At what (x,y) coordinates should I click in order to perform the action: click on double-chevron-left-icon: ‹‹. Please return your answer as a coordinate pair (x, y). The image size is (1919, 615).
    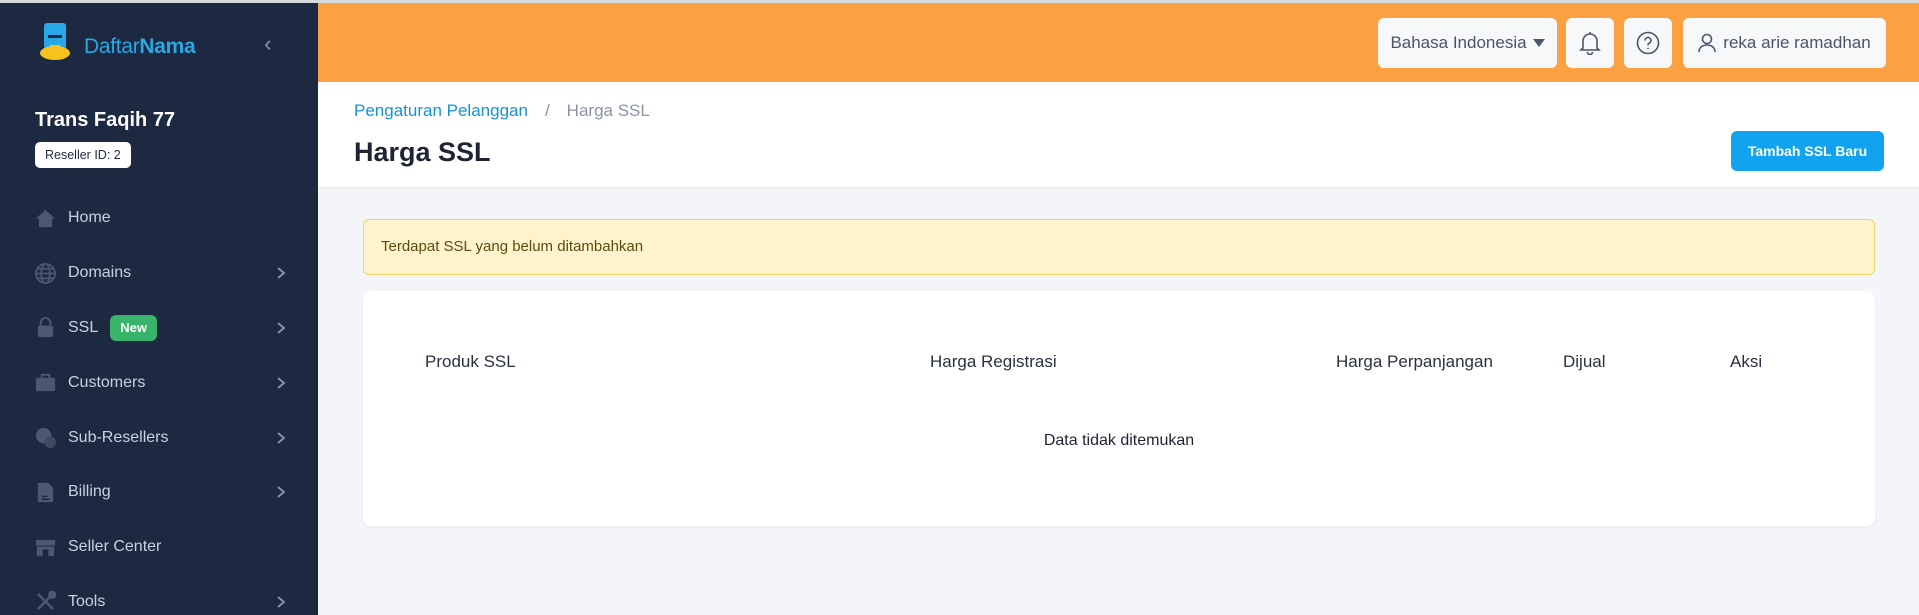
    Looking at the image, I should click on (266, 43).